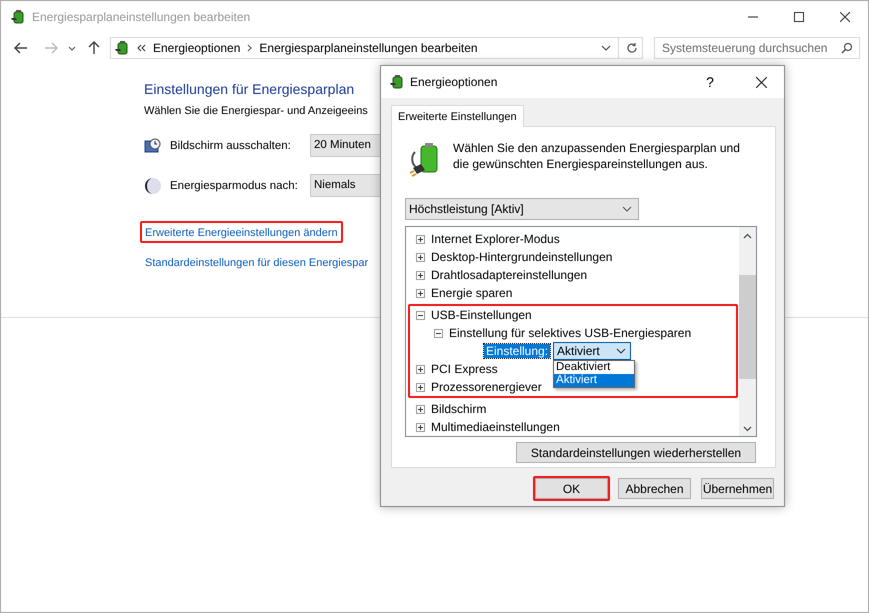 This screenshot has height=613, width=869. Describe the element at coordinates (256, 111) in the screenshot. I see `page-subtitle: Wählen Sie die Energiespar- und Anzeigeeins` at that location.